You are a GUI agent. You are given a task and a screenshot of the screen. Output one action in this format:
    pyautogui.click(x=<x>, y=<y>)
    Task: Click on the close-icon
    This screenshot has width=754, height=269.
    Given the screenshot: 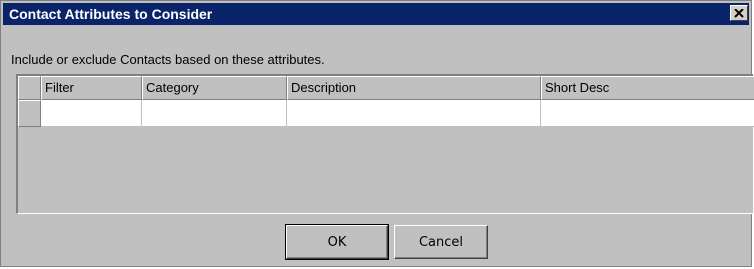 What is the action you would take?
    pyautogui.click(x=739, y=13)
    